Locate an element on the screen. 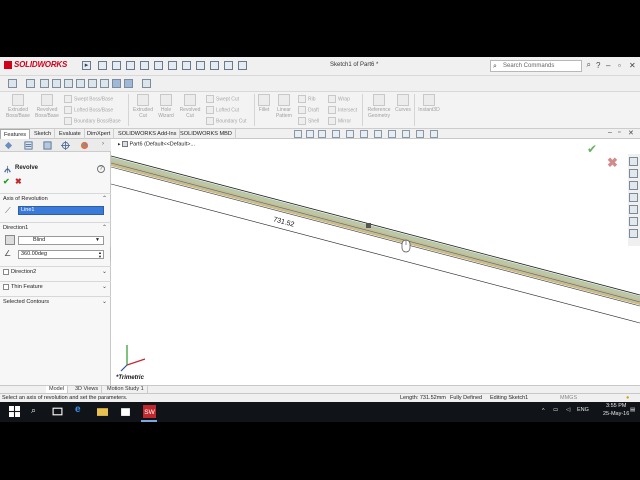  select-icon is located at coordinates (186, 65).